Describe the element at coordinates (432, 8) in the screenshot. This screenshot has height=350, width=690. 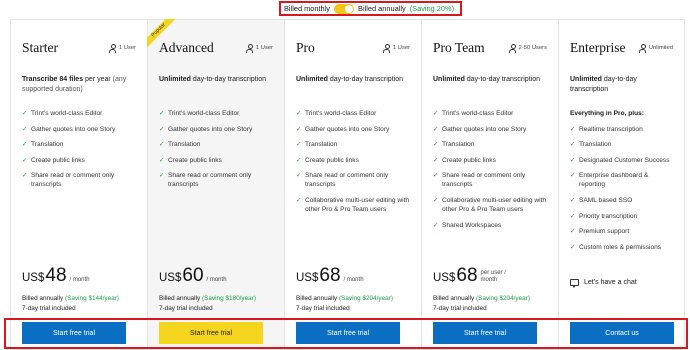
I see `annual-saving-label: (Saving 20%)` at that location.